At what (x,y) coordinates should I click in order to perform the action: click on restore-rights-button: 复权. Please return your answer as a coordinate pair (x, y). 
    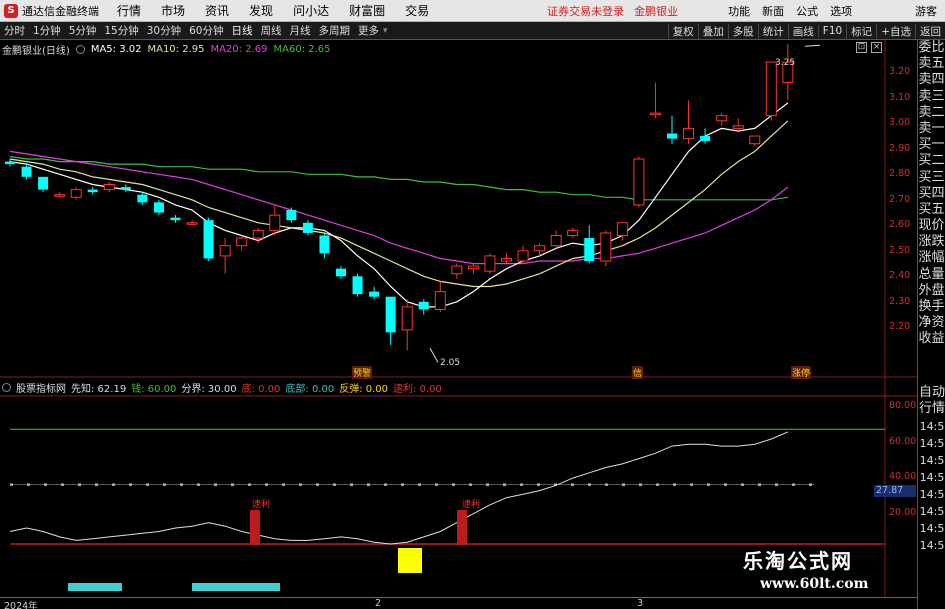
    Looking at the image, I should click on (682, 31).